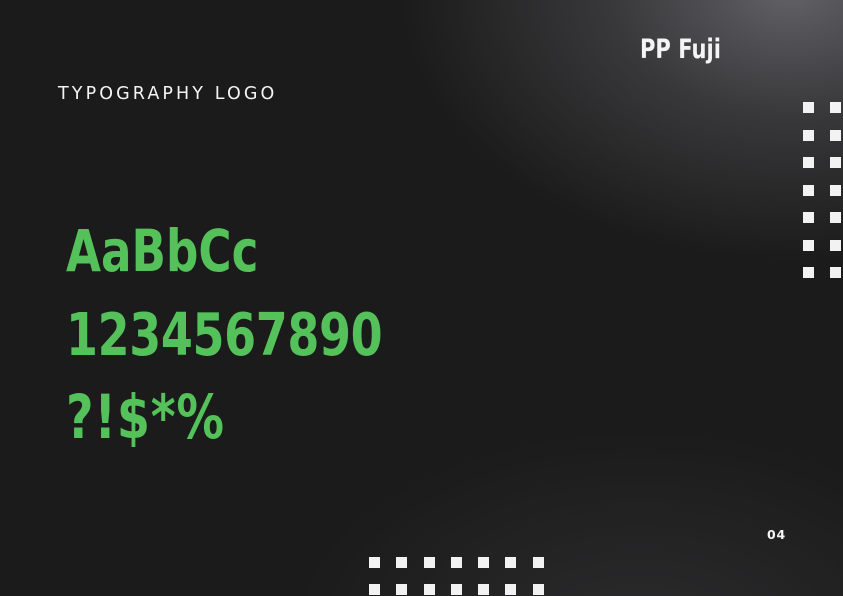 Image resolution: width=843 pixels, height=596 pixels. I want to click on font-name-label: PP Fuji, so click(680, 49).